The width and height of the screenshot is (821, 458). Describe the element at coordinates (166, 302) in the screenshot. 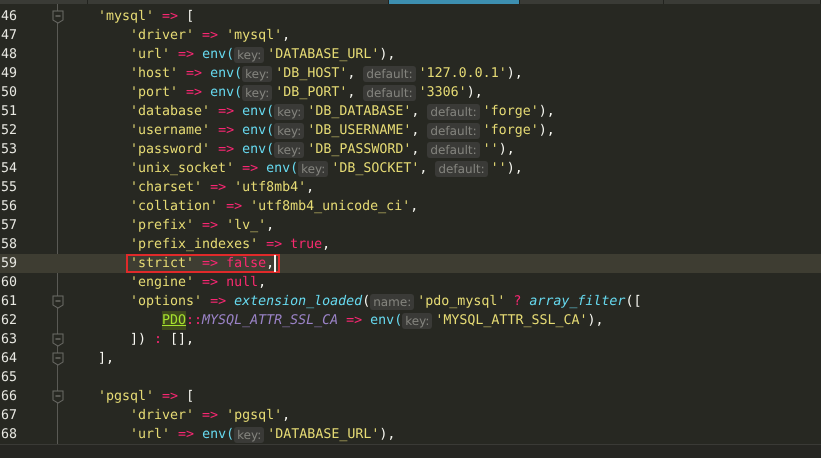

I see `string-literal: 'options'` at that location.